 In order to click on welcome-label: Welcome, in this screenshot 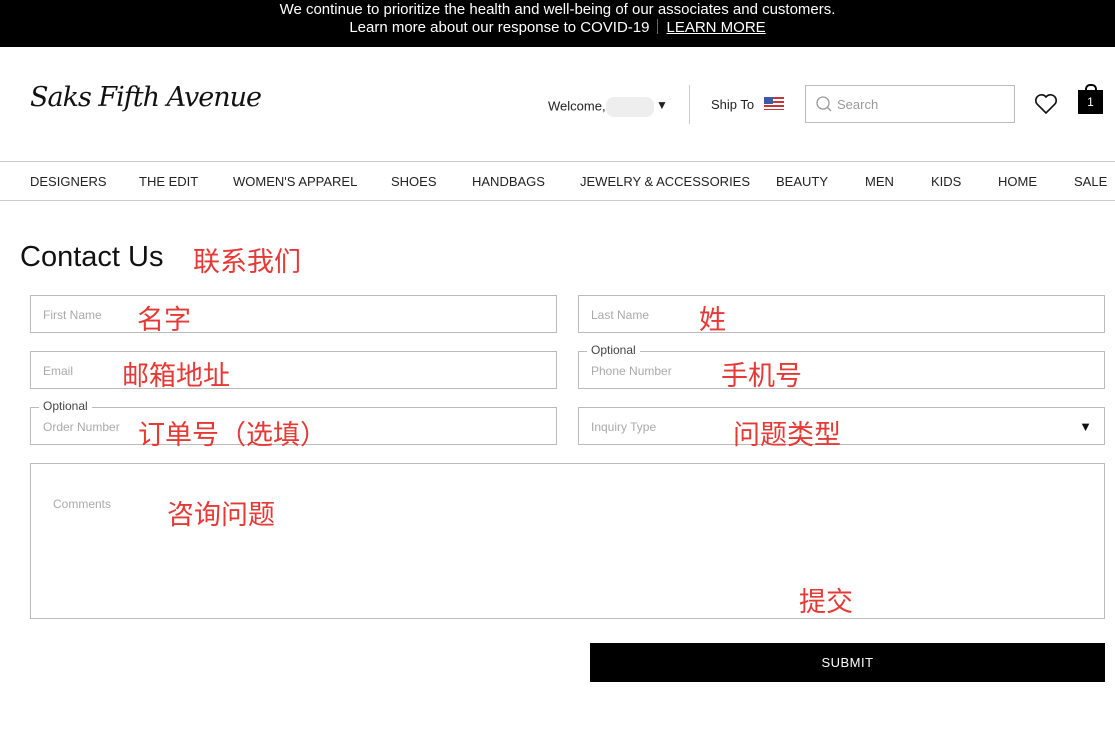, I will do `click(577, 106)`.